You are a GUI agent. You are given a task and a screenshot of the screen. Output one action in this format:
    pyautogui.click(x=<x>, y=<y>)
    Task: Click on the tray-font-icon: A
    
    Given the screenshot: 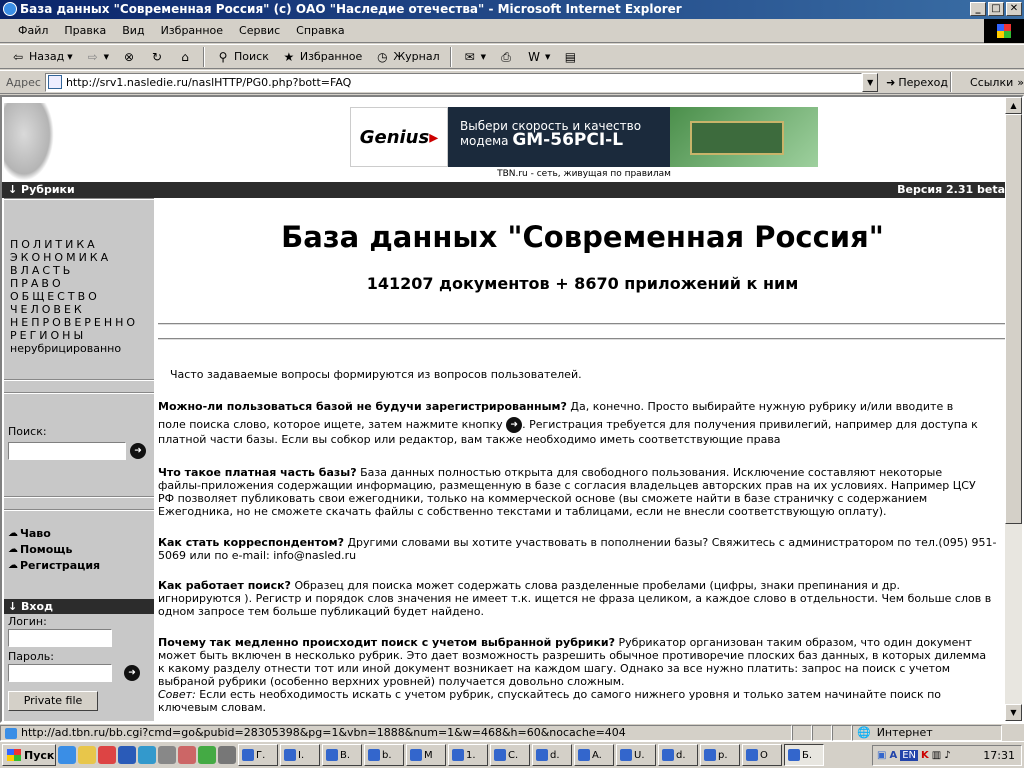 What is the action you would take?
    pyautogui.click(x=893, y=755)
    